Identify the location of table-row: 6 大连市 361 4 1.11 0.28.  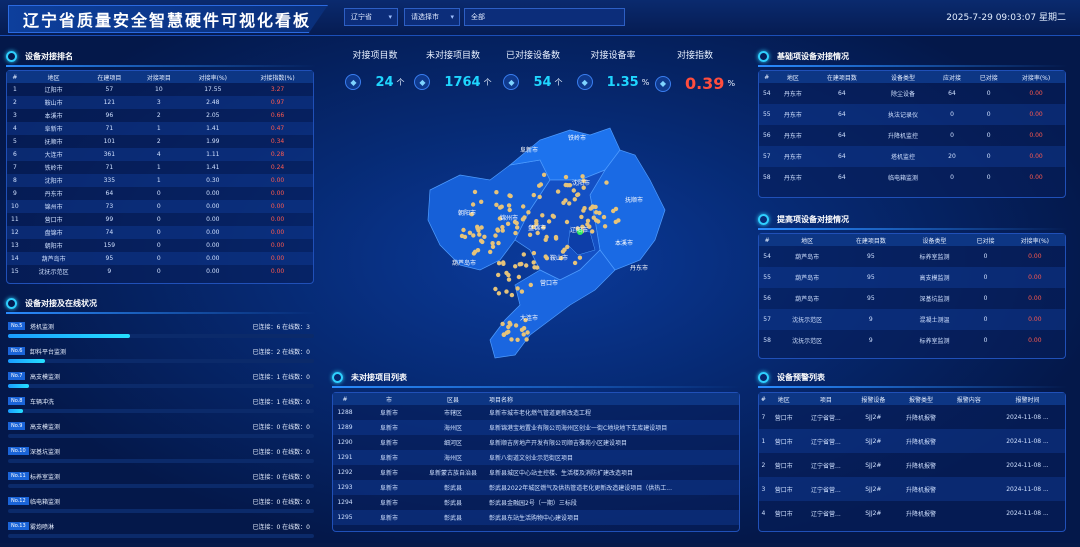
(160, 154).